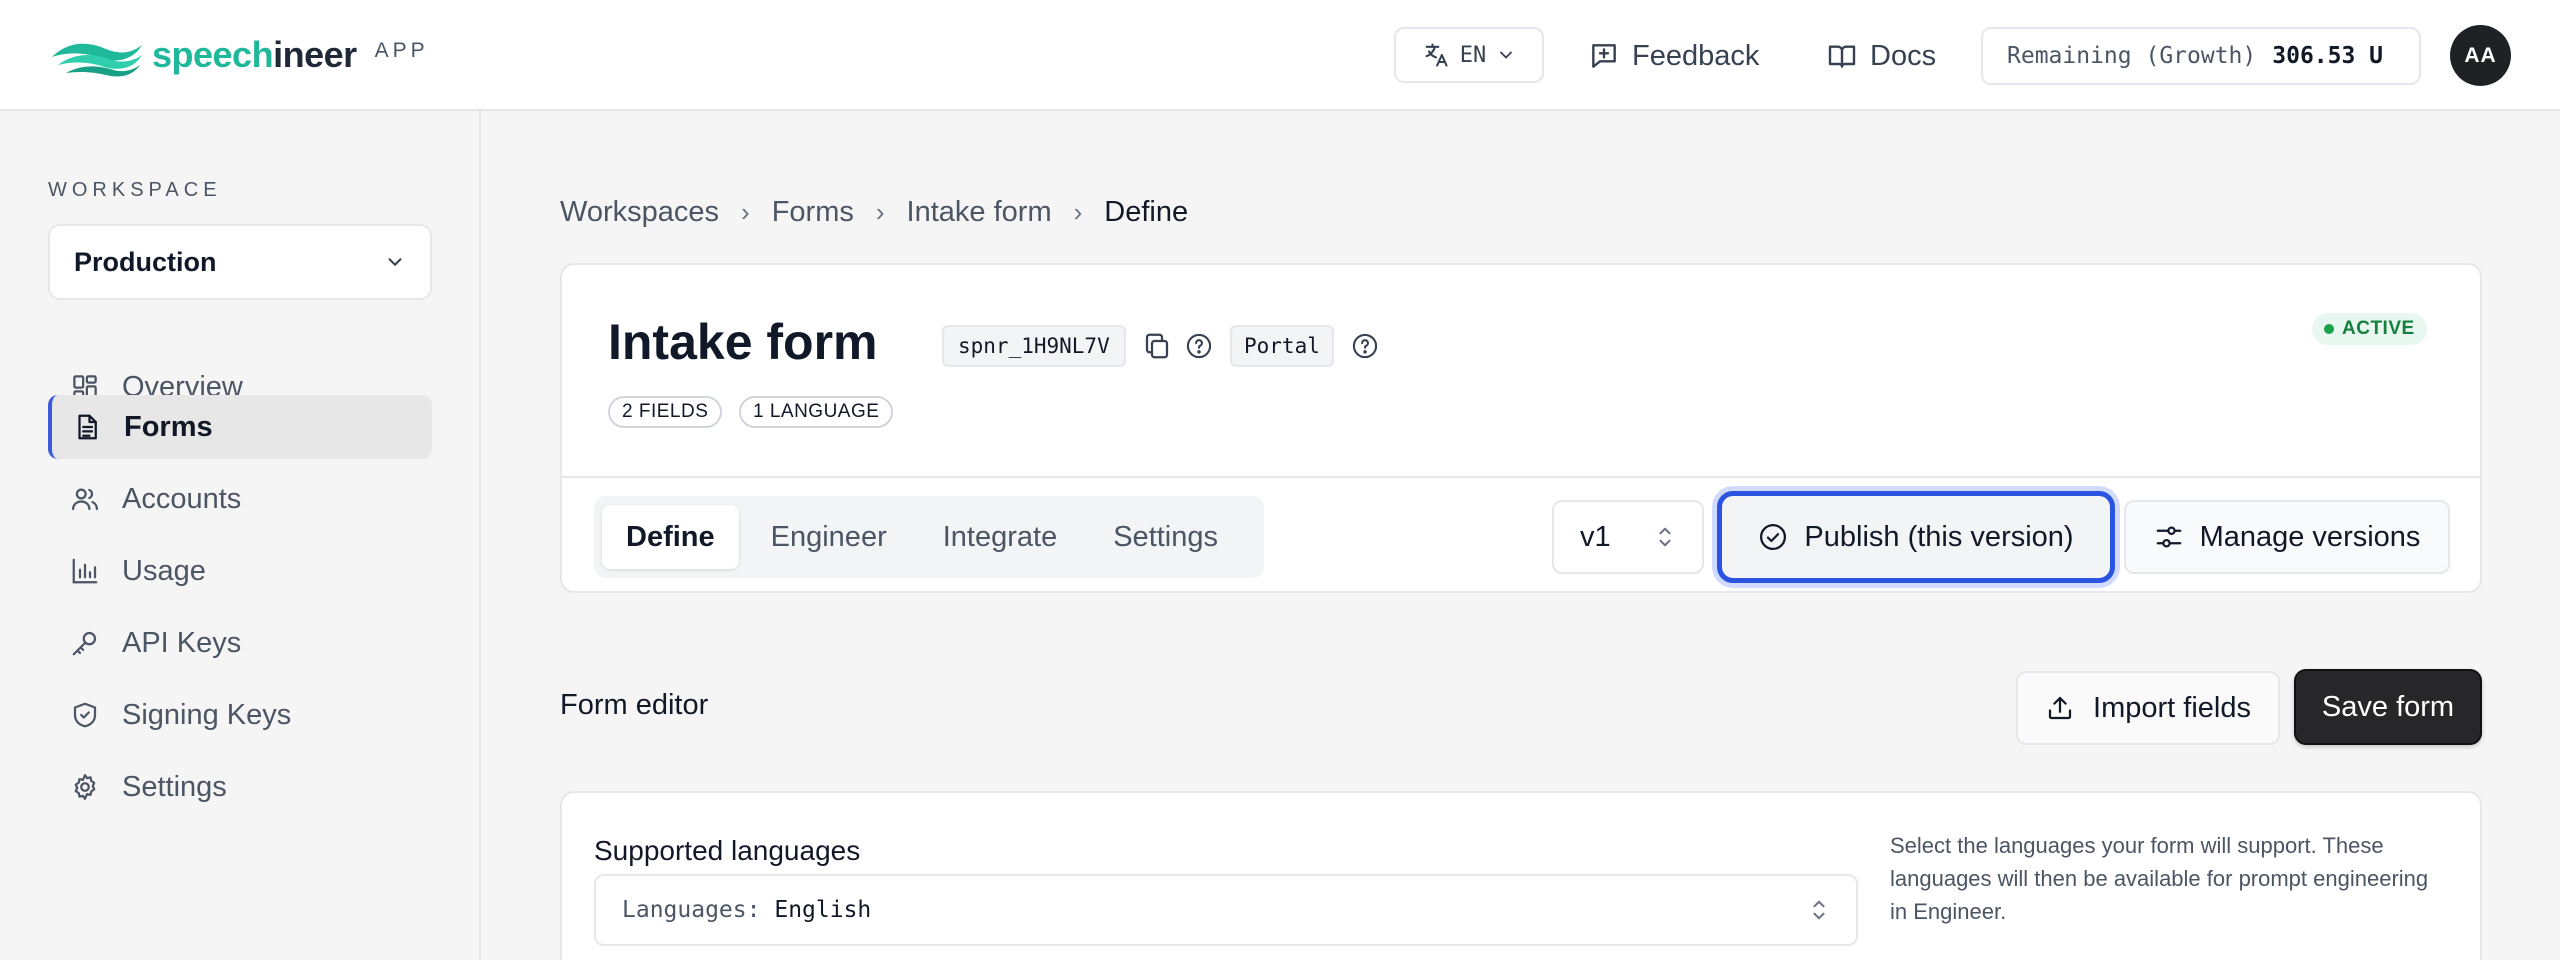  I want to click on sidebar-item-label: Usage, so click(164, 570).